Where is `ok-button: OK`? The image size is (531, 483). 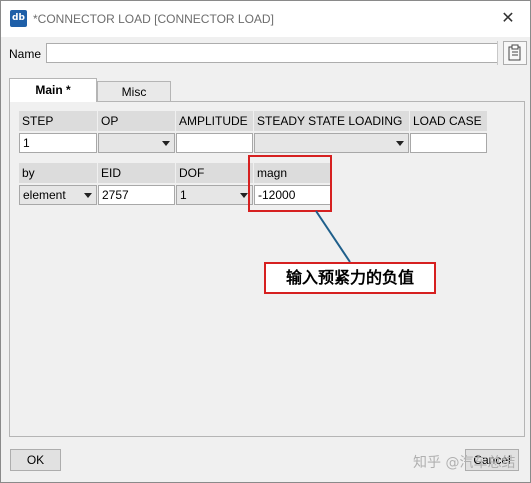
ok-button: OK is located at coordinates (35, 460).